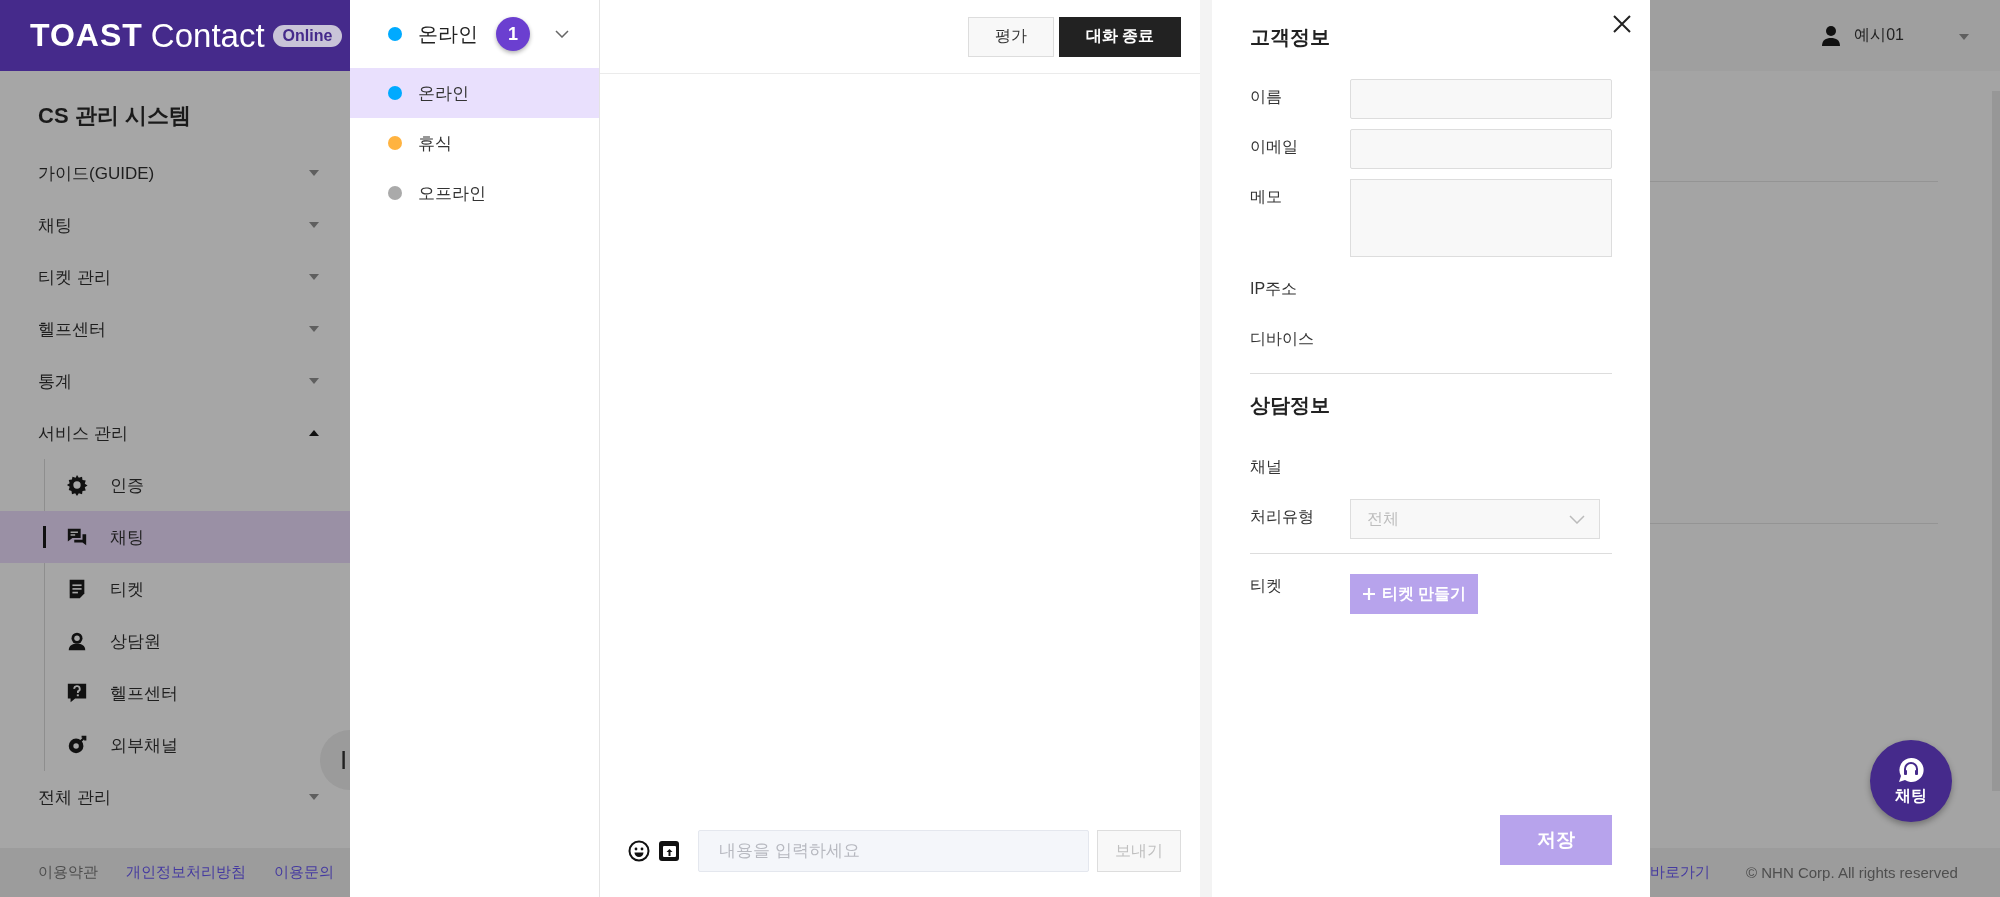 The image size is (2000, 897). I want to click on field-label: 처리유형, so click(1282, 517).